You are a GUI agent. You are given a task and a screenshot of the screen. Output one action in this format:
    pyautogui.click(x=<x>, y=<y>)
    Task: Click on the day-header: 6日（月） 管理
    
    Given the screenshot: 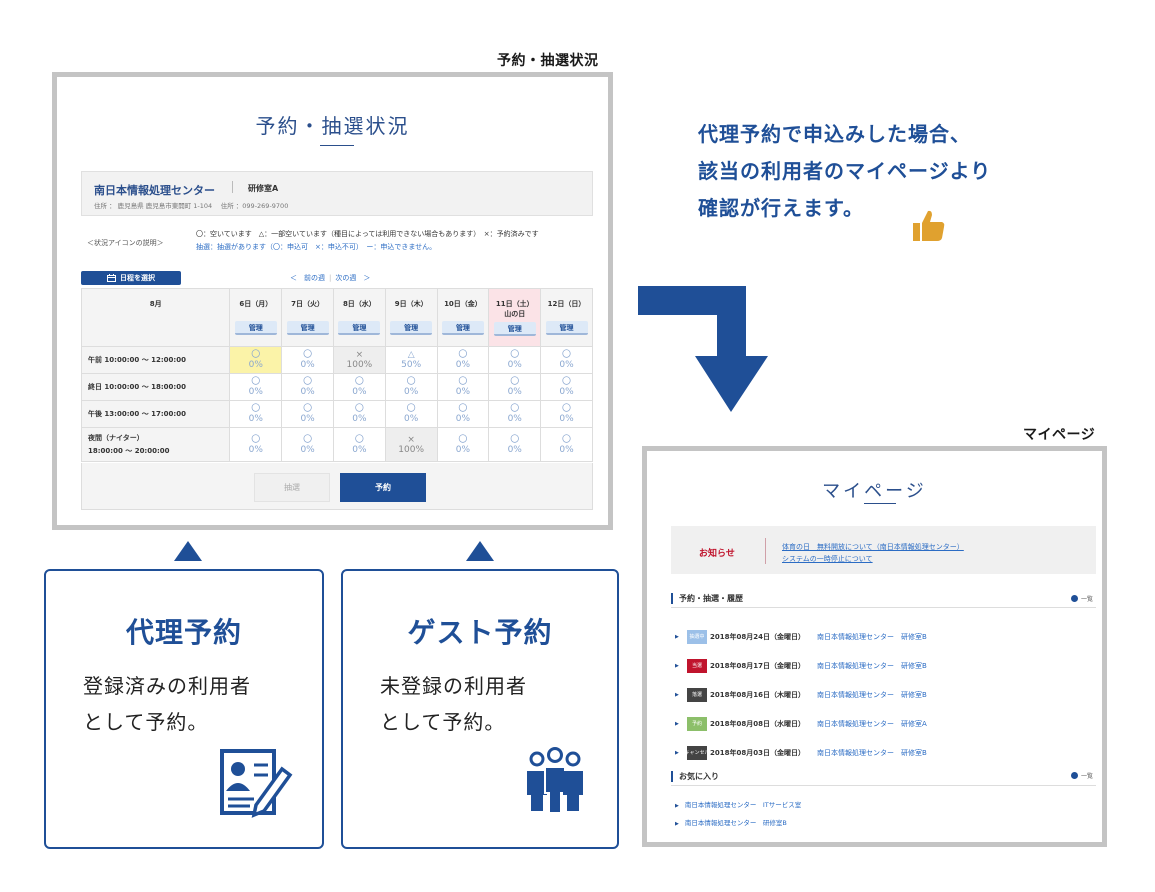 What is the action you would take?
    pyautogui.click(x=256, y=317)
    